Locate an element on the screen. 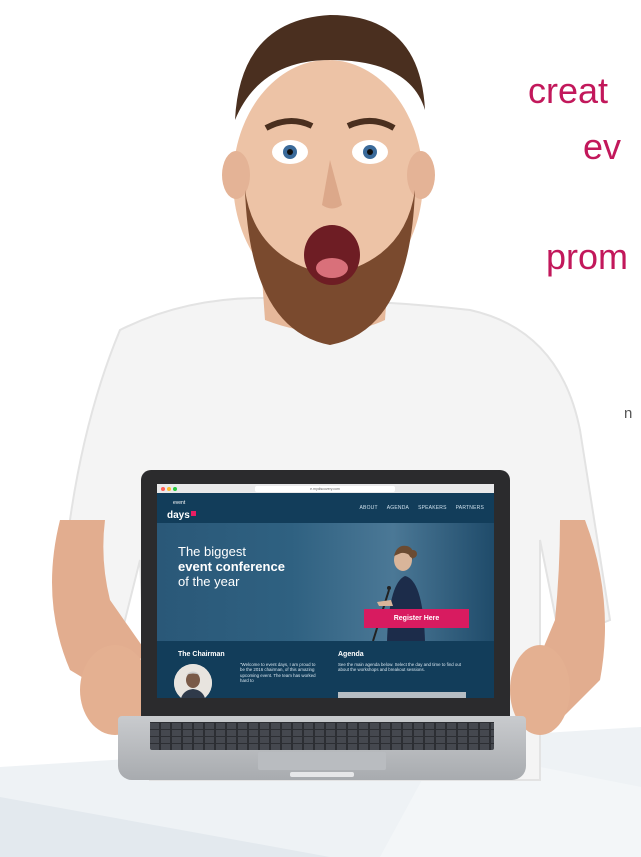 Image resolution: width=641 pixels, height=857 pixels. close-window-icon is located at coordinates (163, 488).